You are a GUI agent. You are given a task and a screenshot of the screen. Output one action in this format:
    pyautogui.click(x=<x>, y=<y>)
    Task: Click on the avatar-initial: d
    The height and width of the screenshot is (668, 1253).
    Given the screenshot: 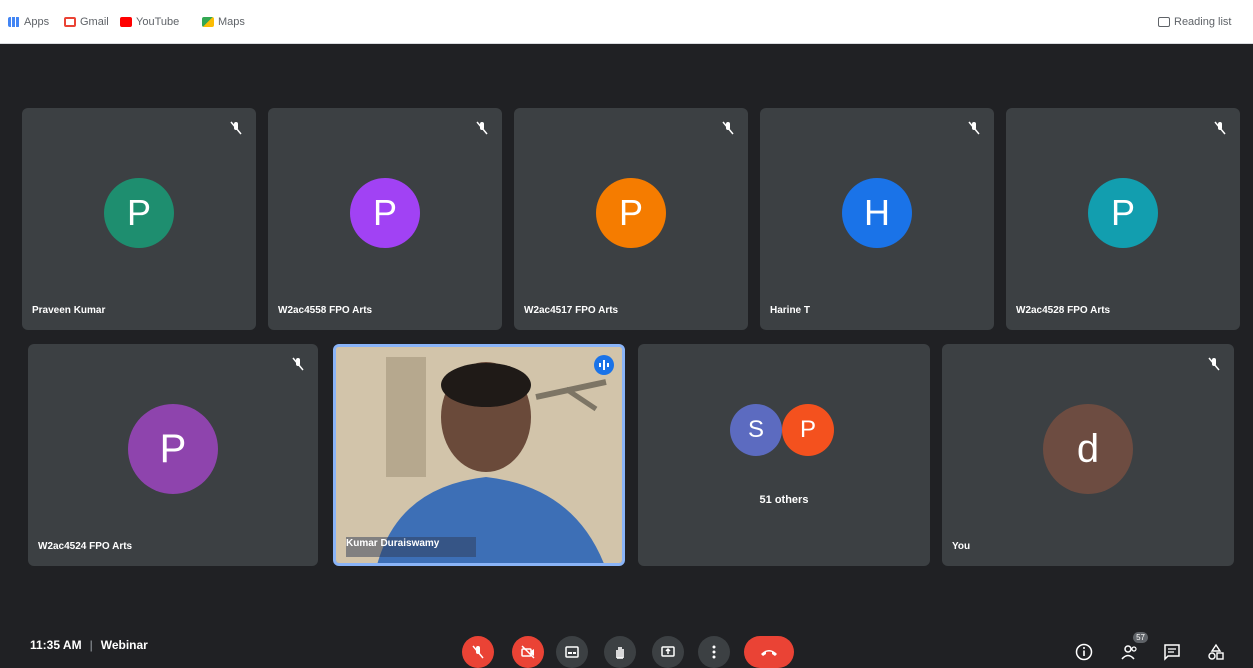 What is the action you would take?
    pyautogui.click(x=1088, y=448)
    